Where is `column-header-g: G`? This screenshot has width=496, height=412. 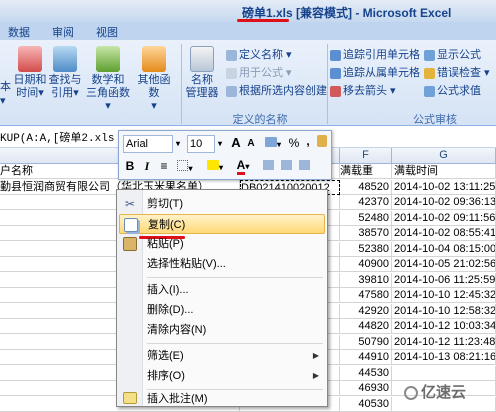 column-header-g: G is located at coordinates (444, 156).